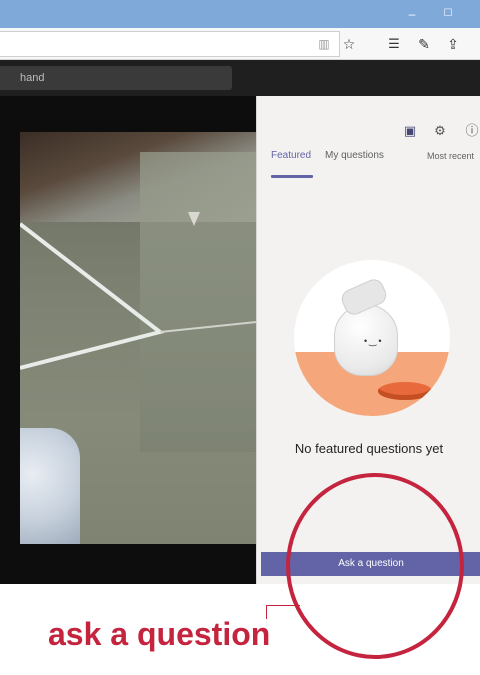 The image size is (480, 675). What do you see at coordinates (116, 78) in the screenshot?
I see `command-search-box: hand` at bounding box center [116, 78].